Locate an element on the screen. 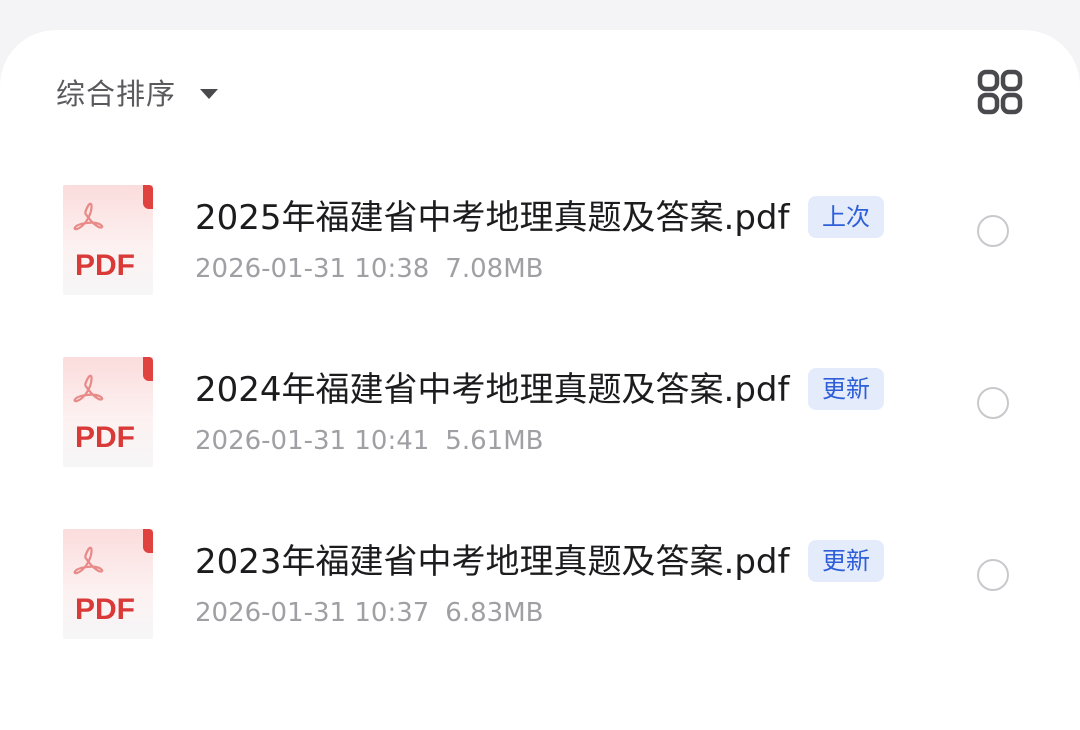 The height and width of the screenshot is (730, 1080). file-name: 2025年福建省中考地理真题及答案.pdf is located at coordinates (492, 218).